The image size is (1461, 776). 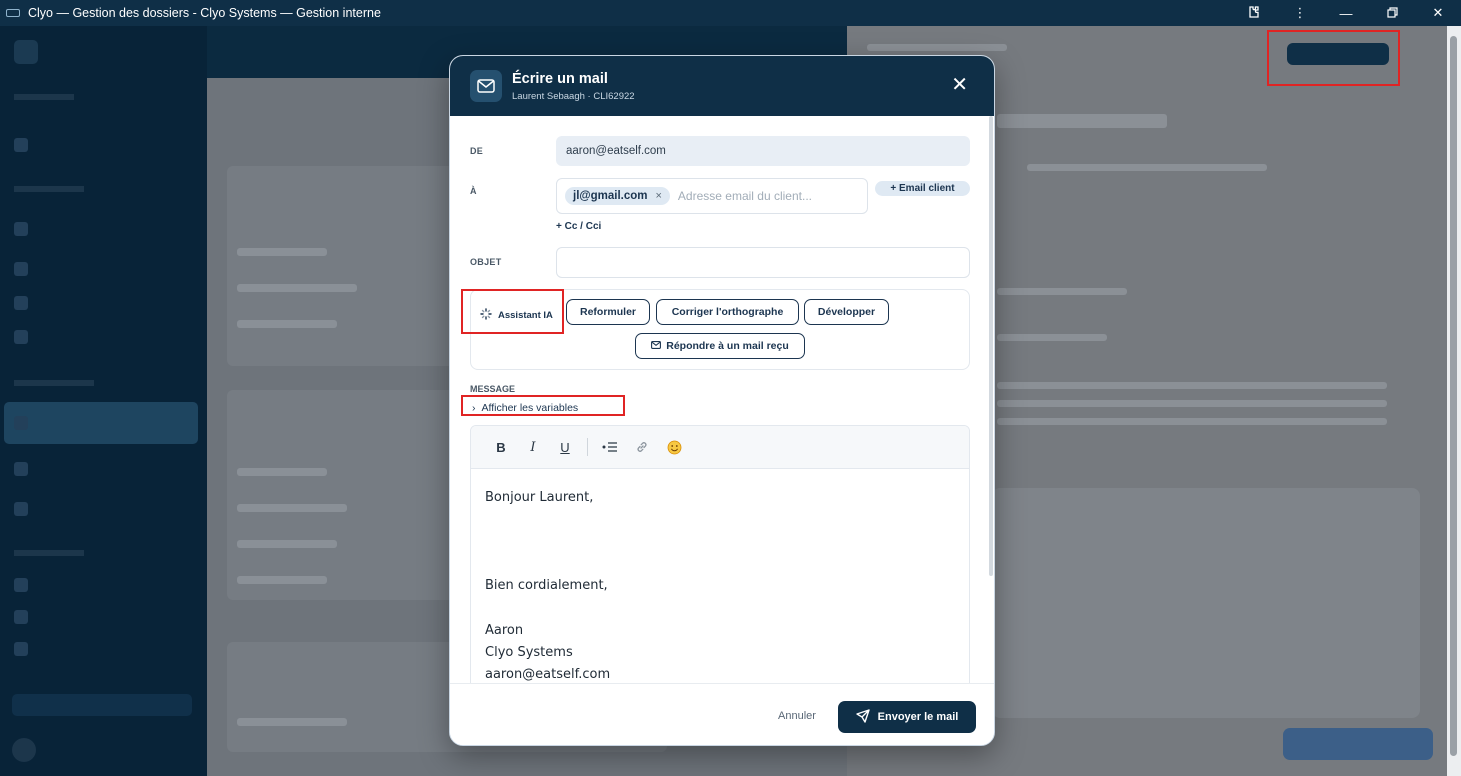 What do you see at coordinates (727, 312) in the screenshot?
I see `fix-spelling-button: Corriger l'orthographe` at bounding box center [727, 312].